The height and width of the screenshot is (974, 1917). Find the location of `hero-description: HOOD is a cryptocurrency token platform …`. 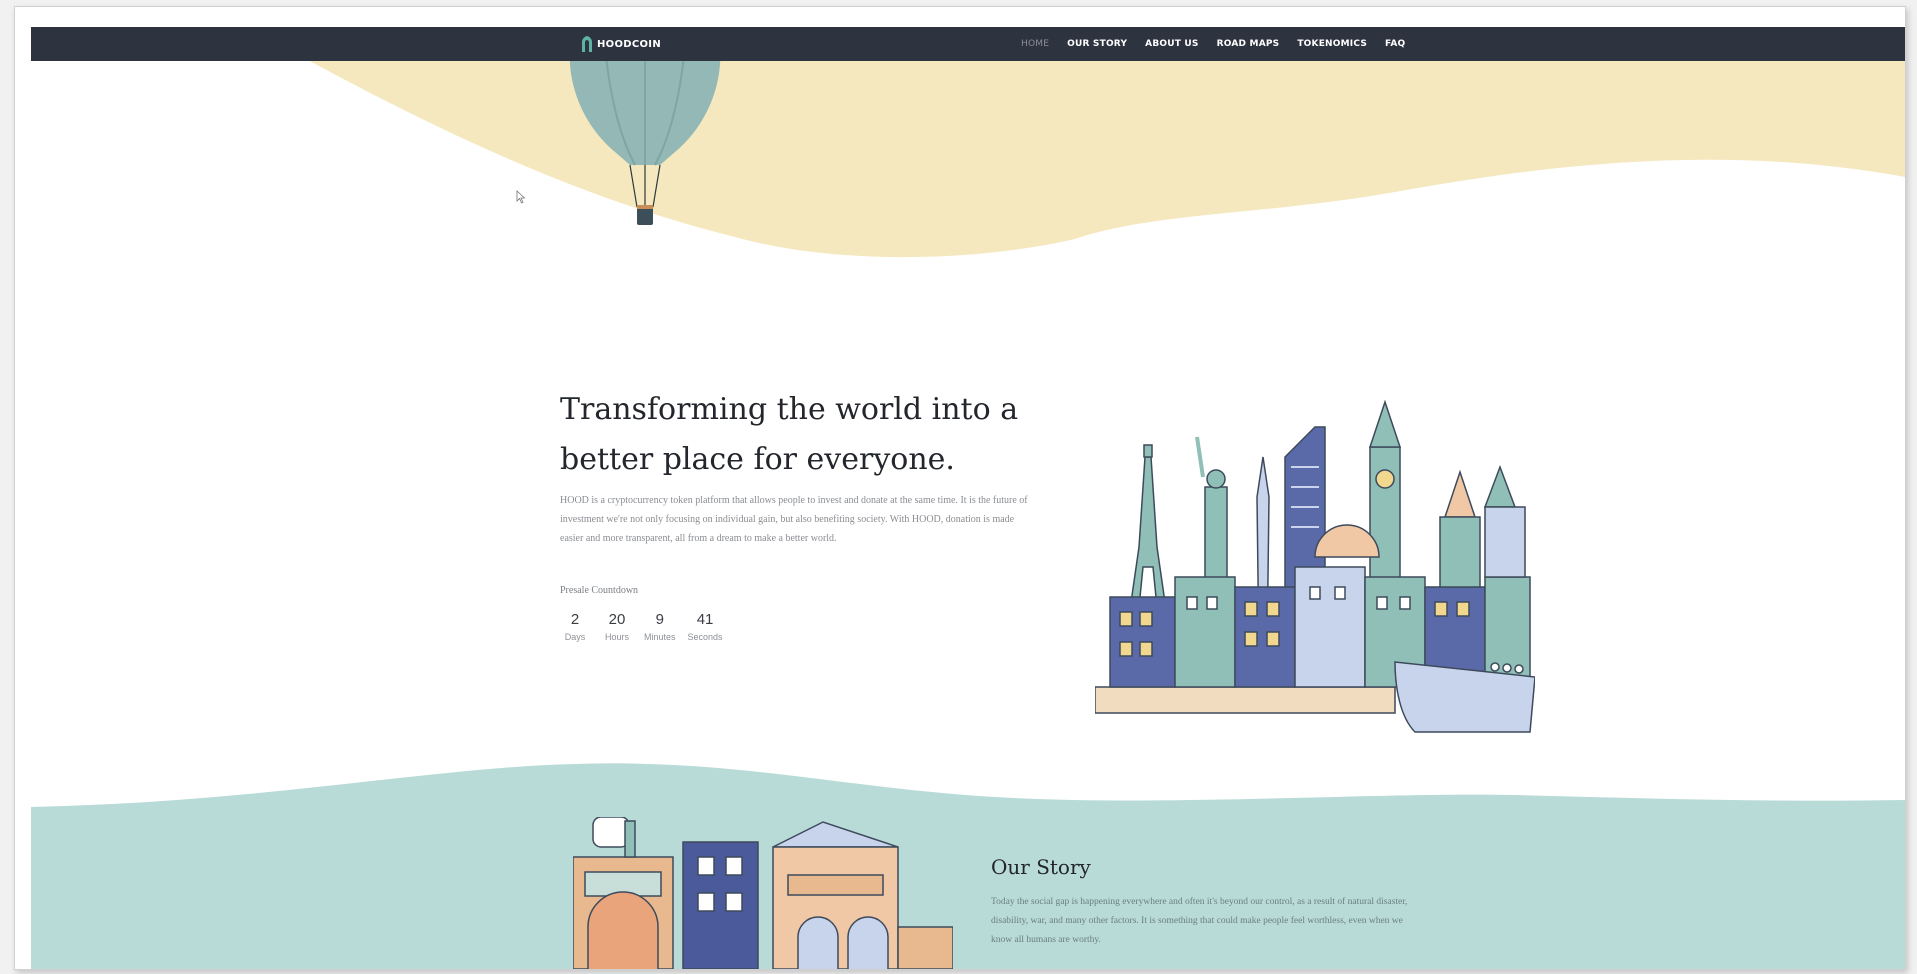

hero-description: HOOD is a cryptocurrency token platform … is located at coordinates (794, 519).